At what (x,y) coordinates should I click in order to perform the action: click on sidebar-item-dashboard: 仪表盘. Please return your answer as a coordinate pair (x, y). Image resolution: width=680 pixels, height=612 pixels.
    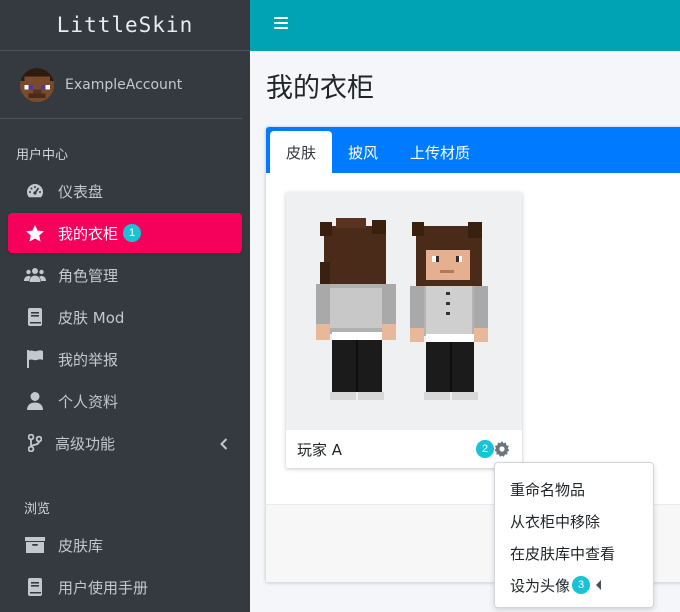
    Looking at the image, I should click on (125, 191).